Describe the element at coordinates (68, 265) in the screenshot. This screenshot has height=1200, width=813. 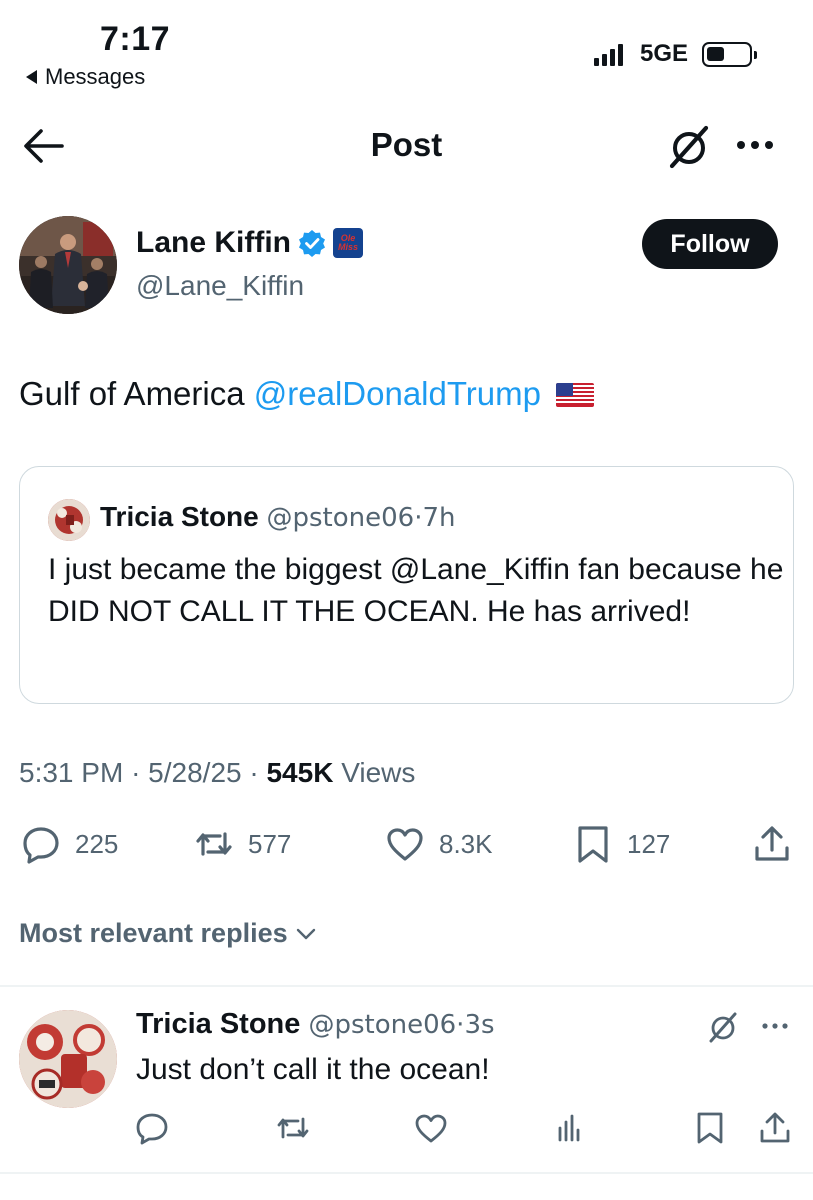
I see `author-avatar` at that location.